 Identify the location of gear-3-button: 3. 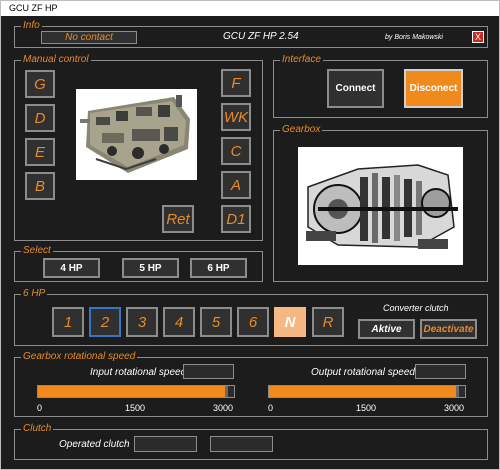
(142, 322).